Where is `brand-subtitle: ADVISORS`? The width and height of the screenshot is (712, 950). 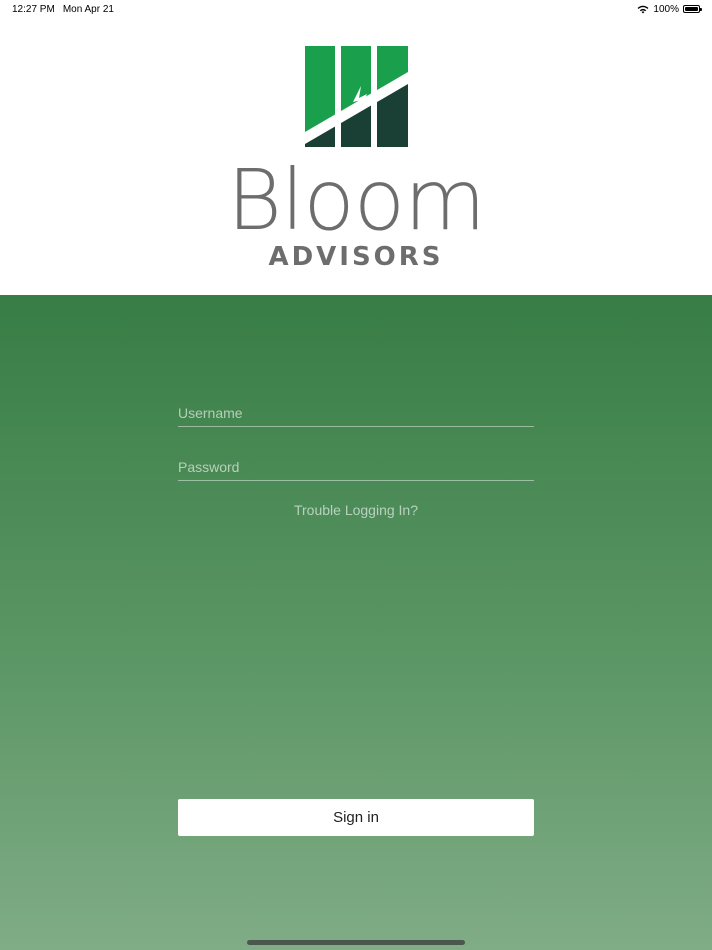 brand-subtitle: ADVISORS is located at coordinates (356, 257).